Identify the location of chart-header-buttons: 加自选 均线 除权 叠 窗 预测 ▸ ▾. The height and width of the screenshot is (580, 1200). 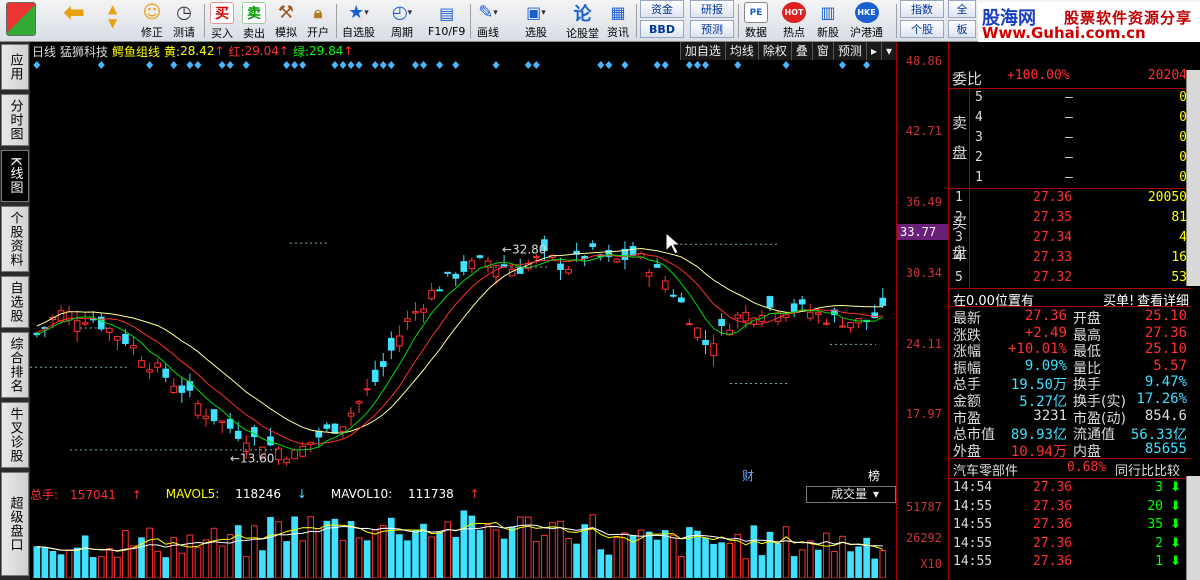
(787, 51).